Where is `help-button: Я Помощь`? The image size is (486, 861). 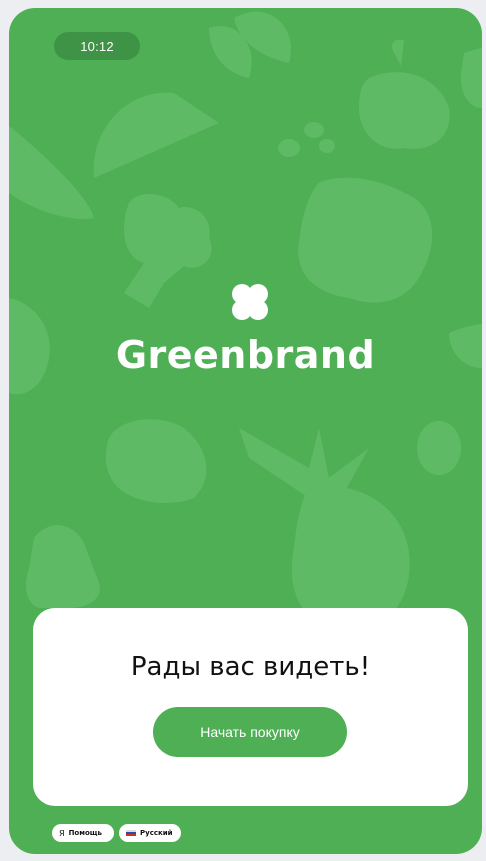 help-button: Я Помощь is located at coordinates (83, 833).